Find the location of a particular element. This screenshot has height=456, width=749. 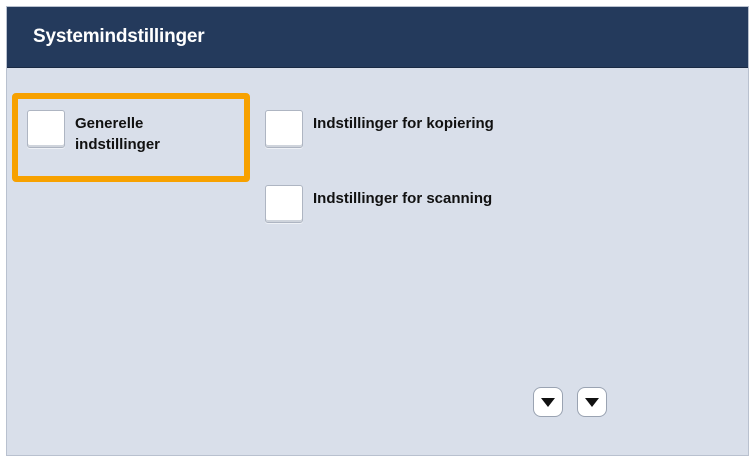

title-bar: Systemindstillinger is located at coordinates (377, 37).